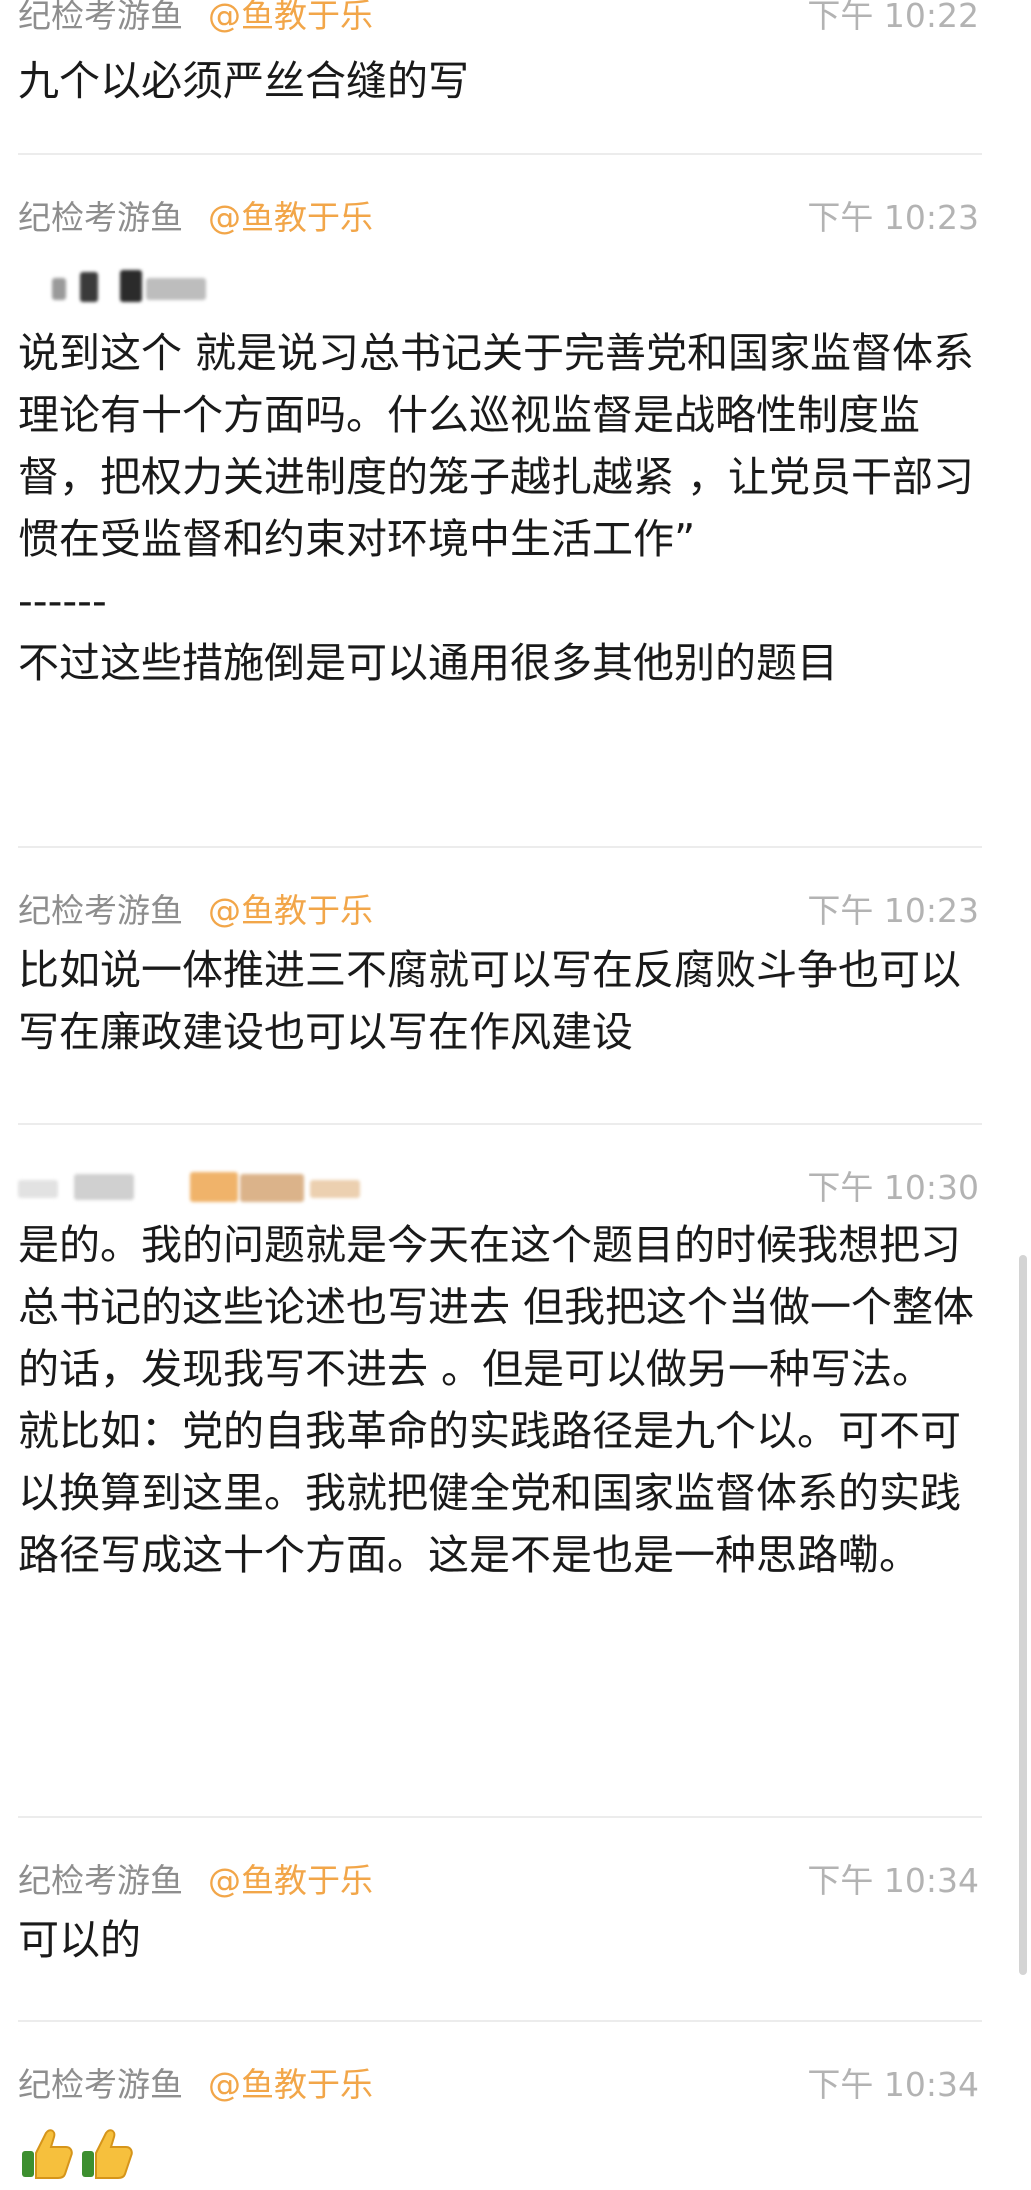 This screenshot has width=1031, height=2190. What do you see at coordinates (198, 290) in the screenshot?
I see `blurred-quote-name` at bounding box center [198, 290].